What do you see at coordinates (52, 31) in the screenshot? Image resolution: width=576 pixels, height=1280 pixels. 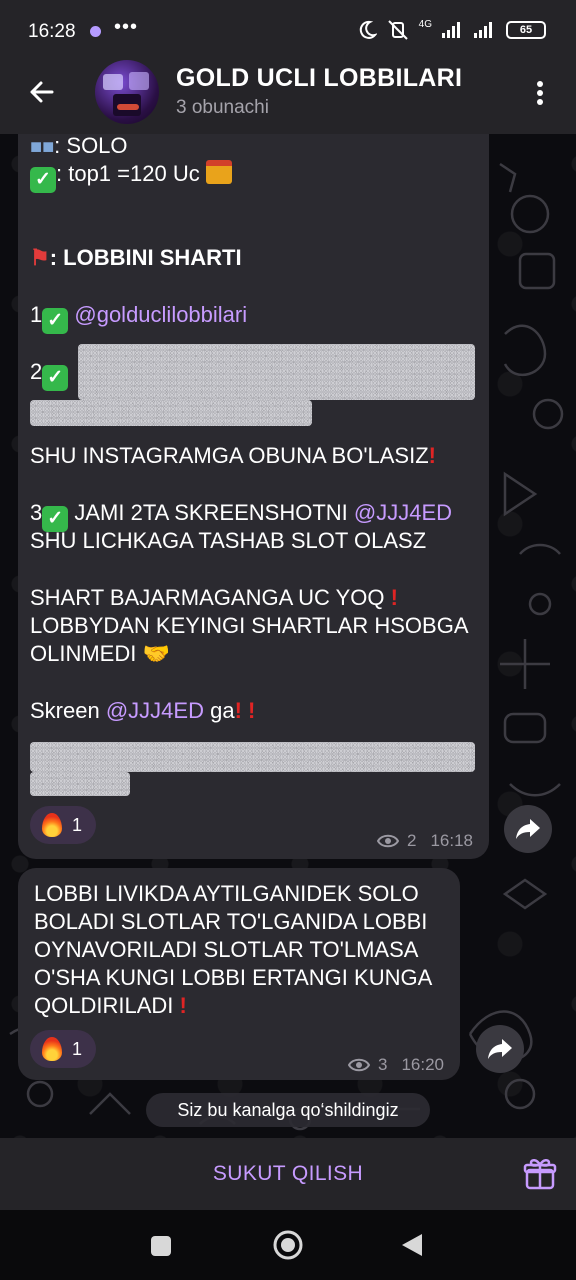 I see `status-time: 16:28` at bounding box center [52, 31].